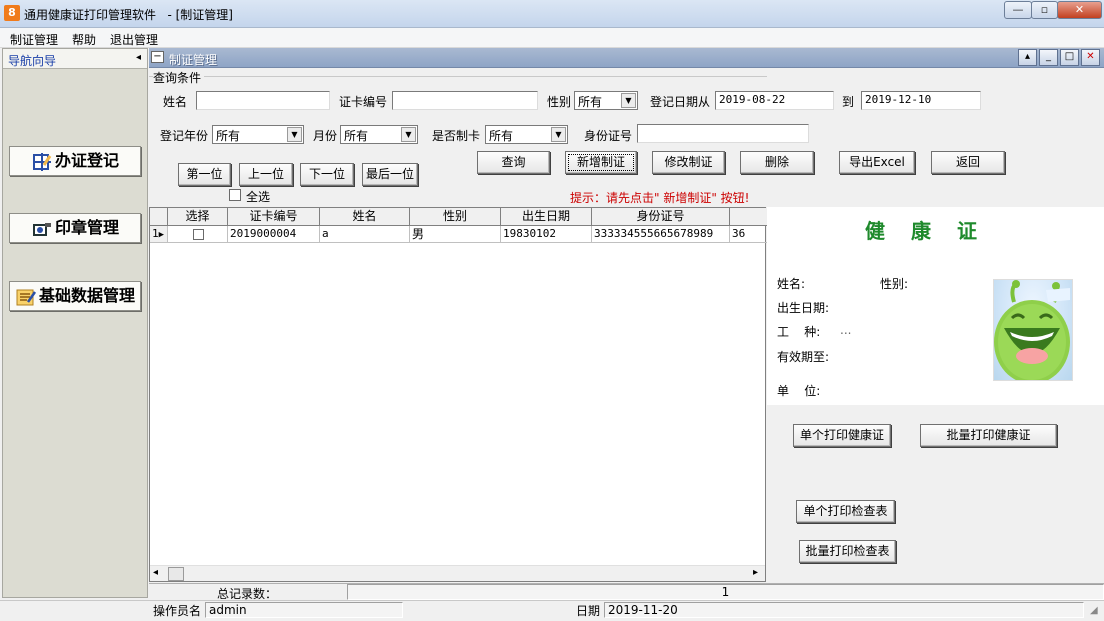  What do you see at coordinates (379, 134) in the screenshot?
I see `month-select: 所有 ▼` at bounding box center [379, 134].